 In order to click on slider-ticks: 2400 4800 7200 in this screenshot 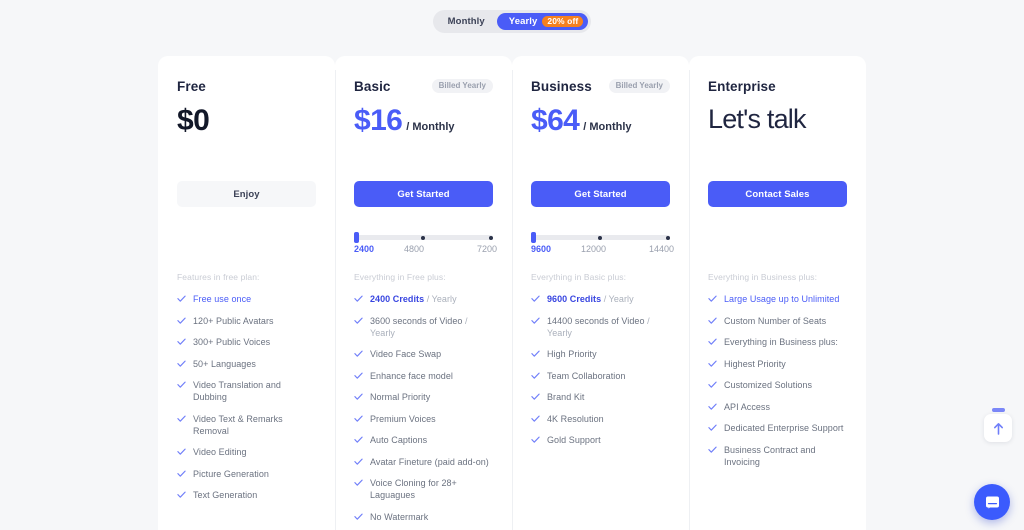, I will do `click(425, 251)`.